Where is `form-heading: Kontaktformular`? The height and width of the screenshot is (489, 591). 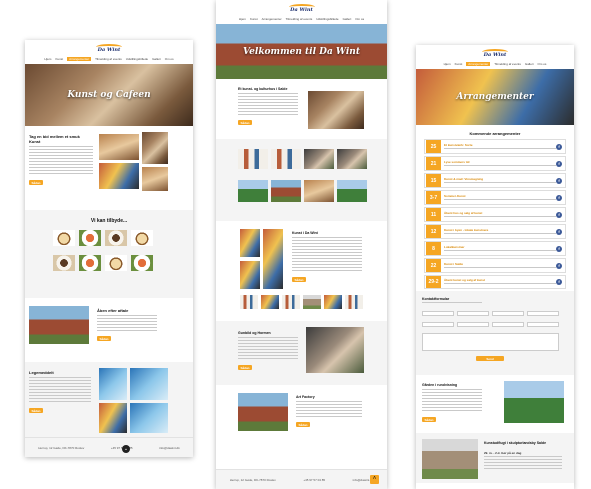 form-heading: Kontaktformular is located at coordinates (436, 299).